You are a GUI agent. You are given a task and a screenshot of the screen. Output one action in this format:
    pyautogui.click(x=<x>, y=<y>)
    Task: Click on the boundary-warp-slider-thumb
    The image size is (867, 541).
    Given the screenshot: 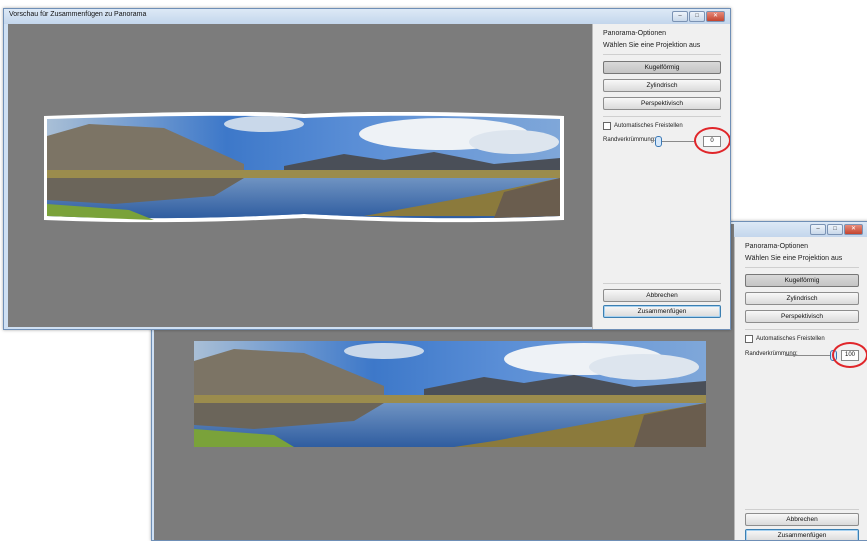 What is the action you would take?
    pyautogui.click(x=658, y=141)
    